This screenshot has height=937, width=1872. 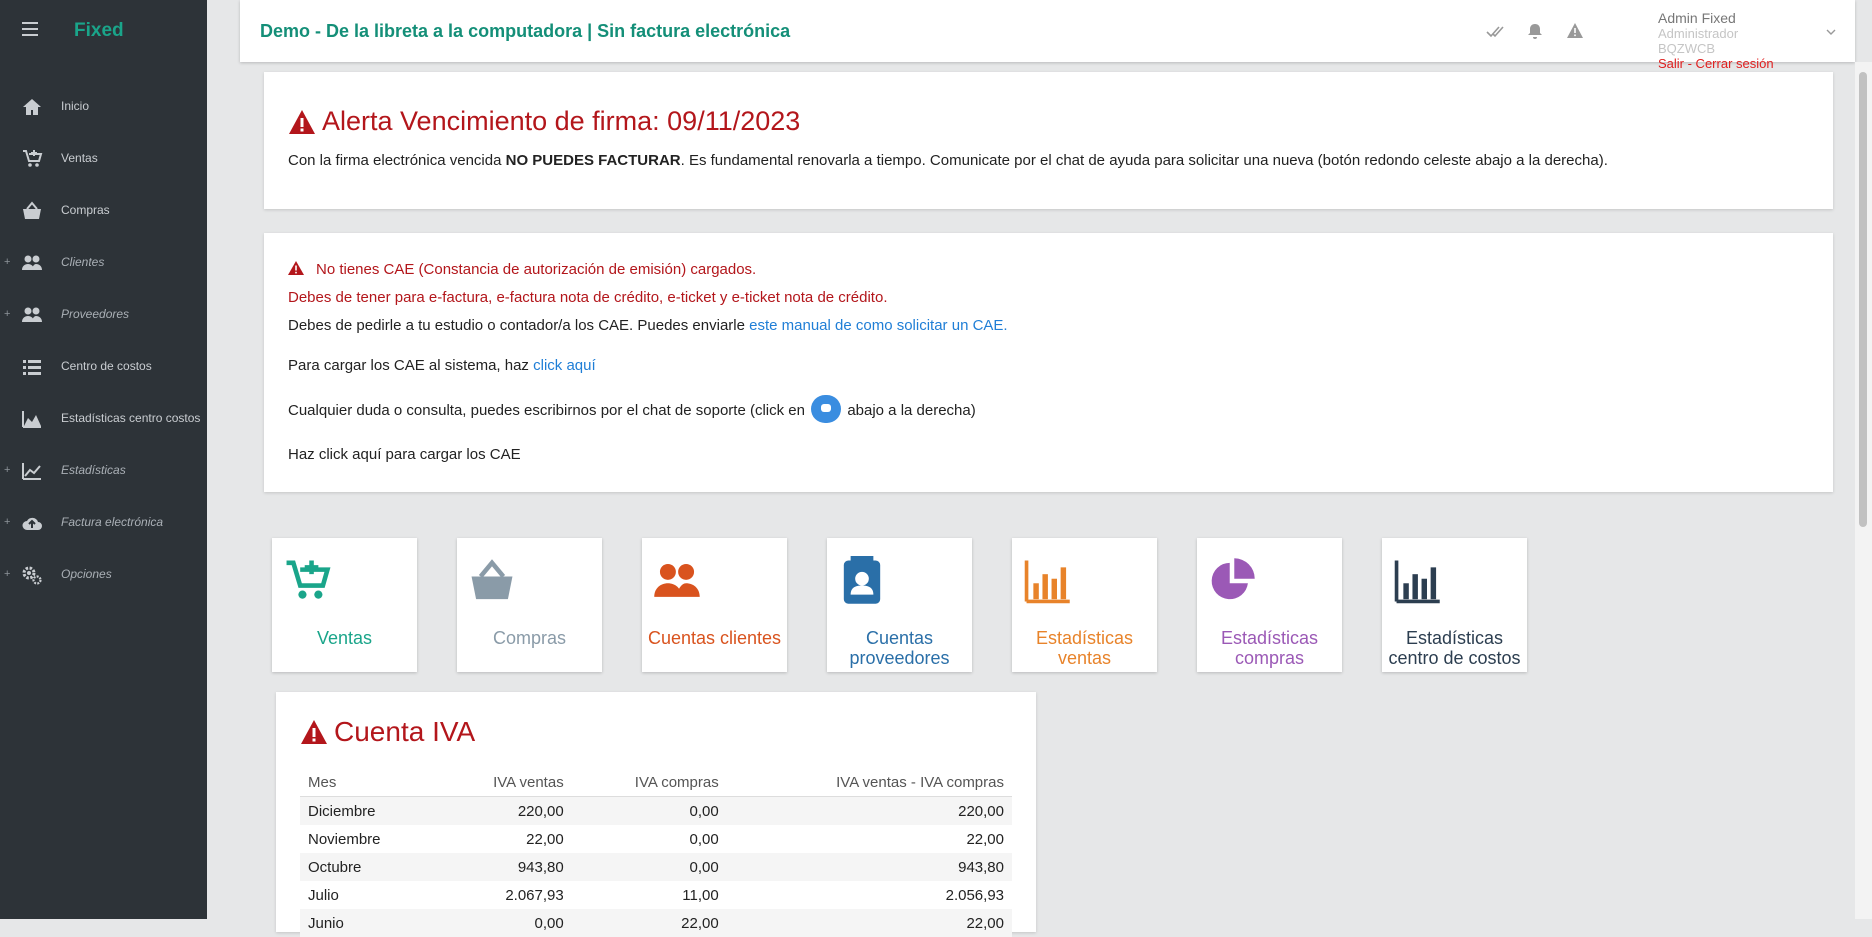 I want to click on sidebar-item-inicio: Inicio, so click(x=103, y=106).